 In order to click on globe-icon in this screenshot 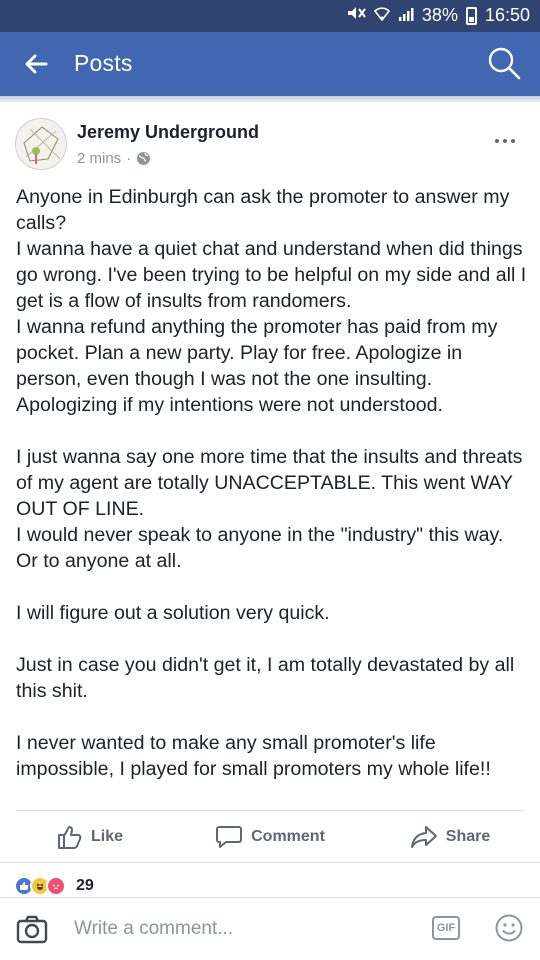, I will do `click(144, 158)`.